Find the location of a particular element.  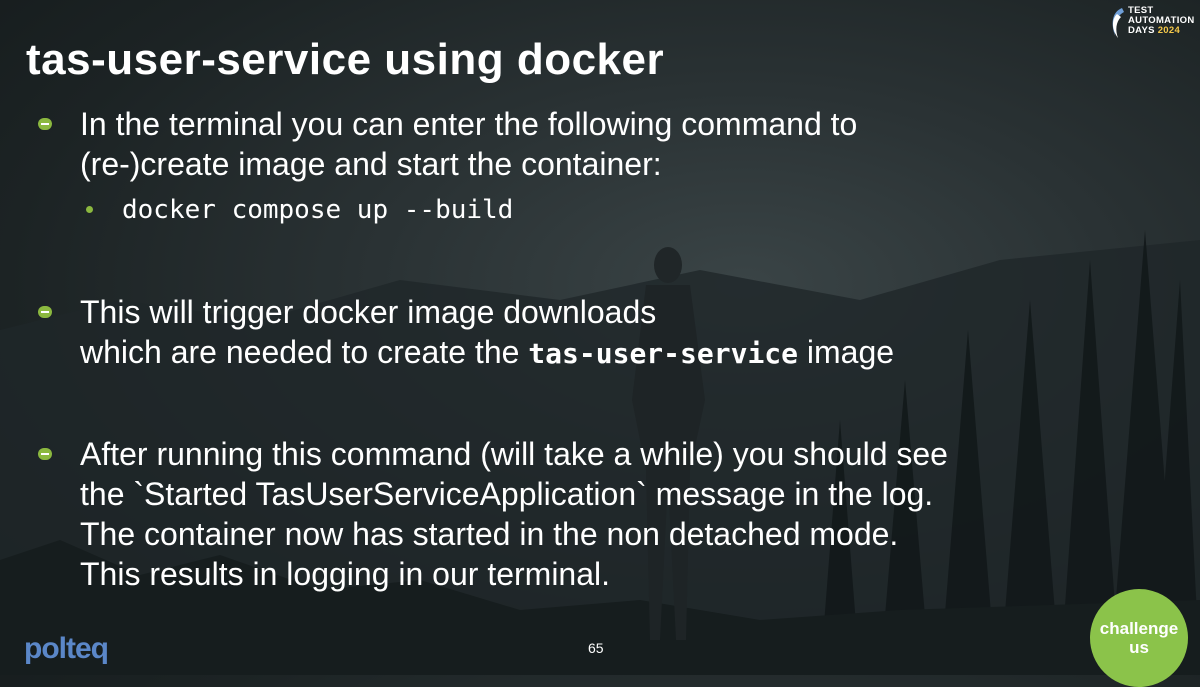

bullet-2-line-2-prefix: which are needed to create the is located at coordinates (304, 352).